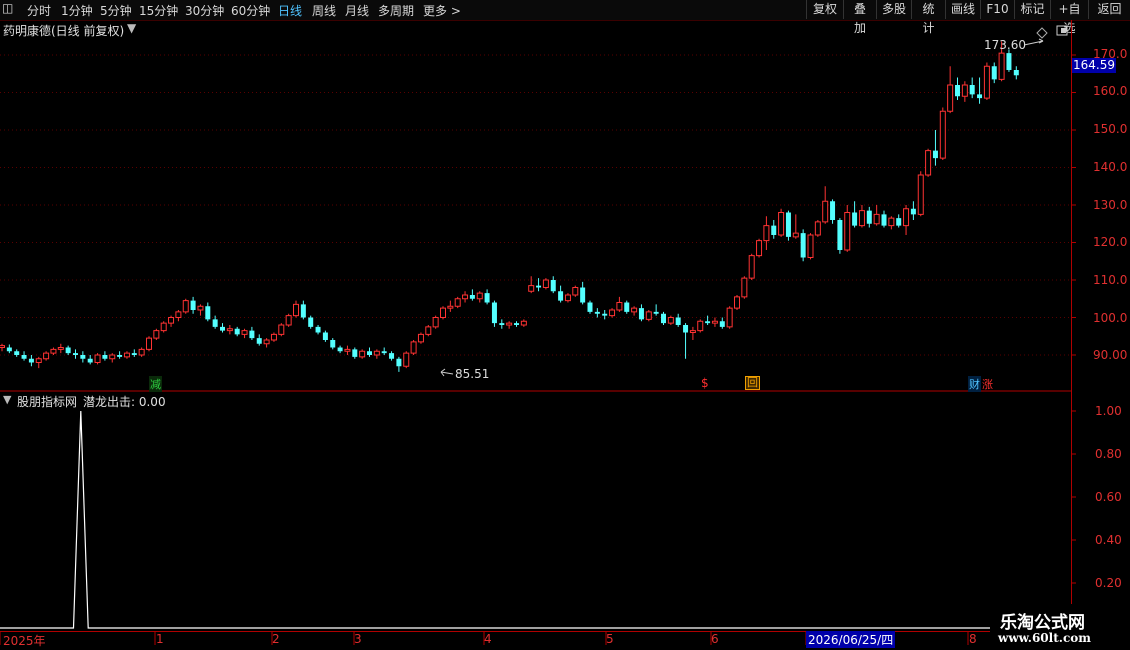 The width and height of the screenshot is (1130, 650). What do you see at coordinates (1110, 129) in the screenshot?
I see `price-tick: 150.0` at bounding box center [1110, 129].